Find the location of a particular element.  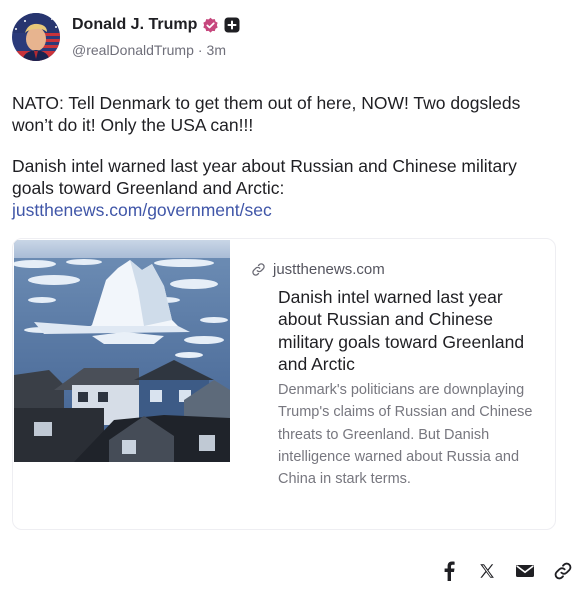

facebook-icon is located at coordinates (449, 571).